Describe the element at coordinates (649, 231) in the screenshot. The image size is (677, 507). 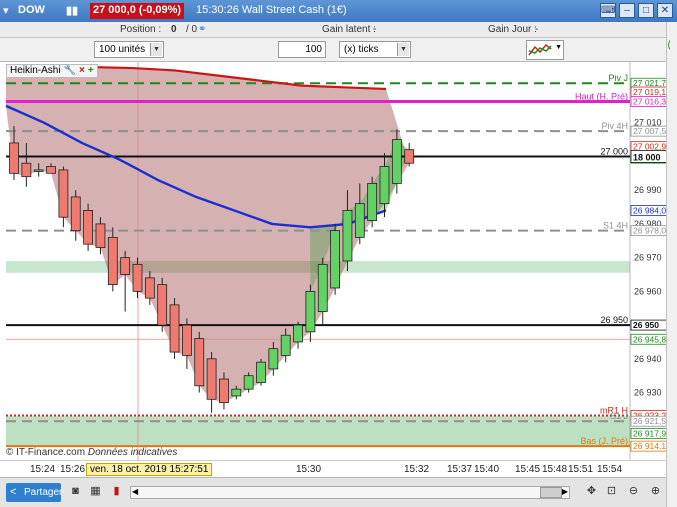
I see `price-tag: 26 978,0` at that location.